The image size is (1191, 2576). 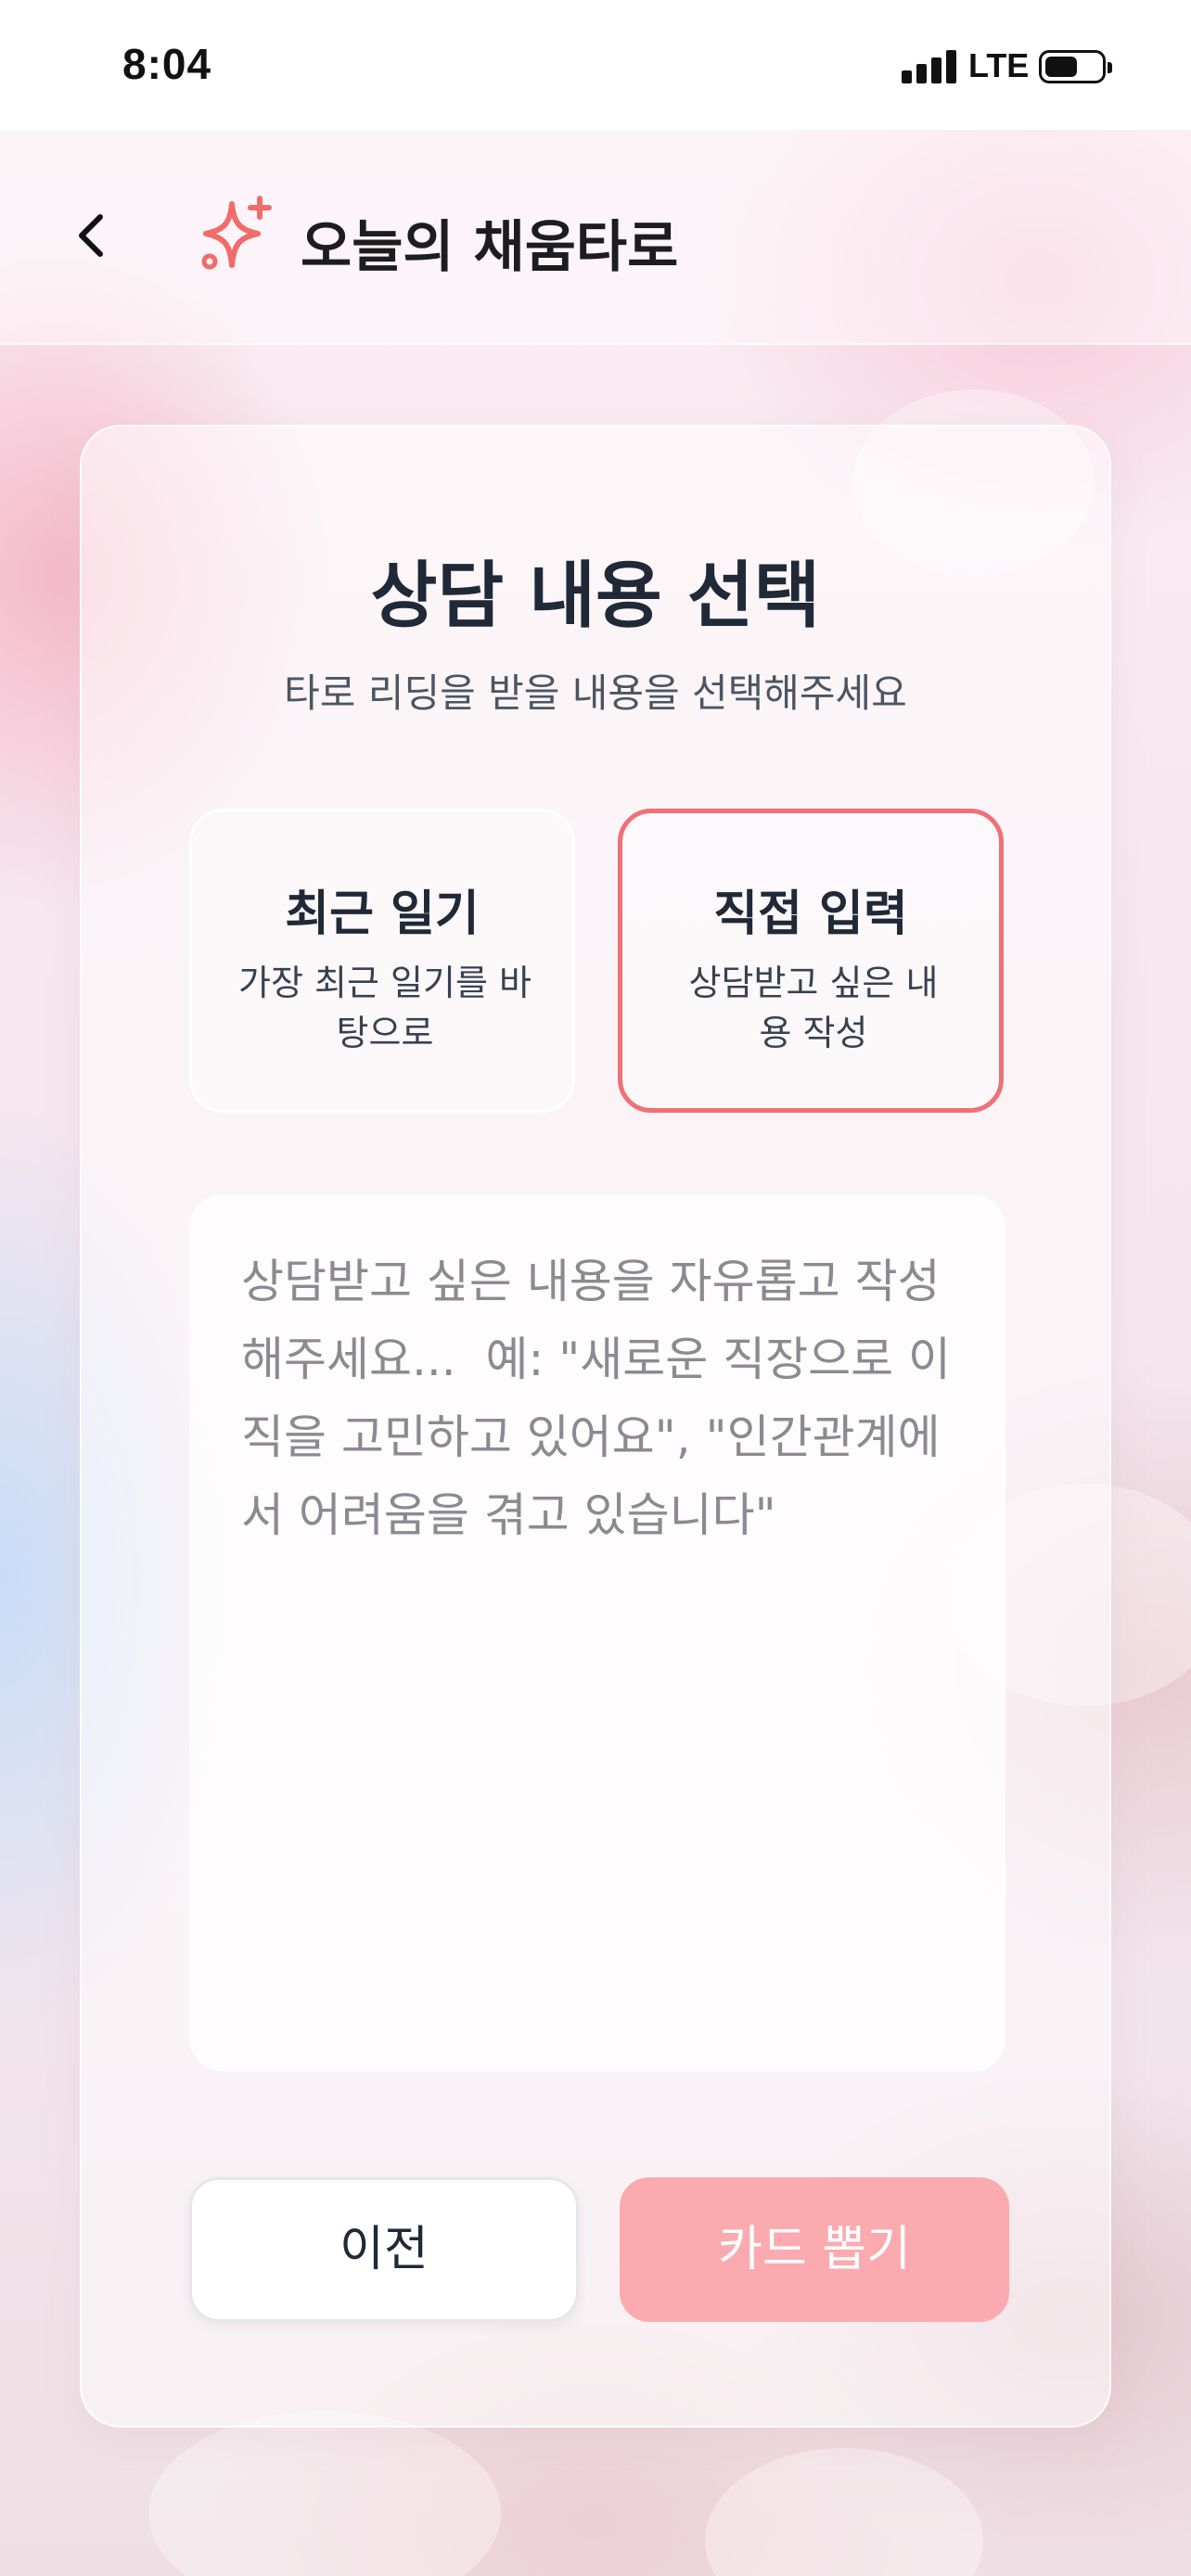 I want to click on option-title: 직접 입력, so click(x=810, y=914).